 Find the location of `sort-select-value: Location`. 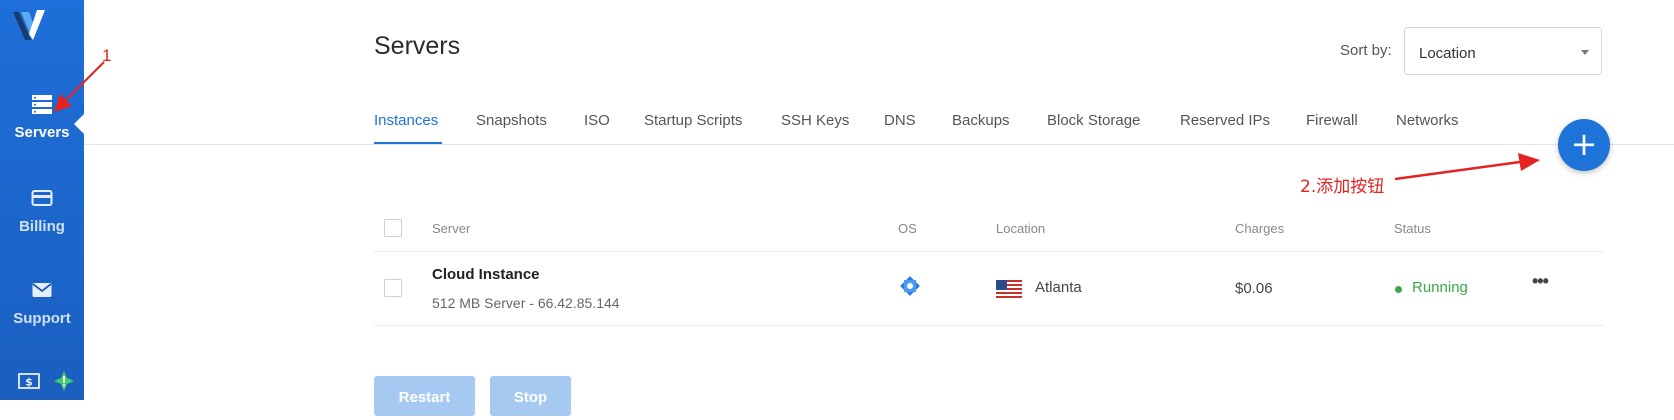

sort-select-value: Location is located at coordinates (1447, 53).